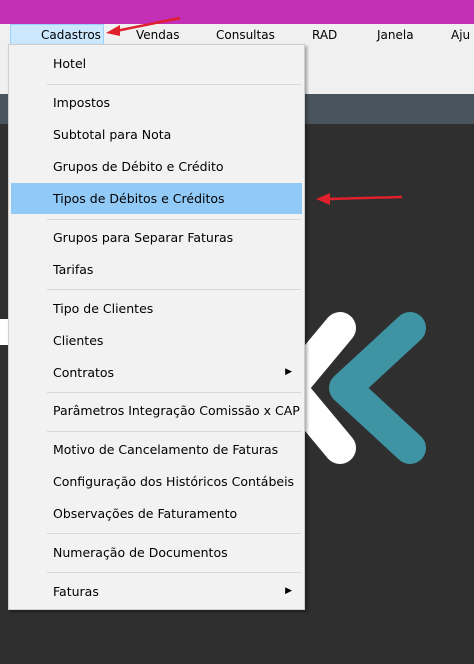  What do you see at coordinates (156, 513) in the screenshot?
I see `menu-item-observacoes-faturamento: Observações de Faturamento` at bounding box center [156, 513].